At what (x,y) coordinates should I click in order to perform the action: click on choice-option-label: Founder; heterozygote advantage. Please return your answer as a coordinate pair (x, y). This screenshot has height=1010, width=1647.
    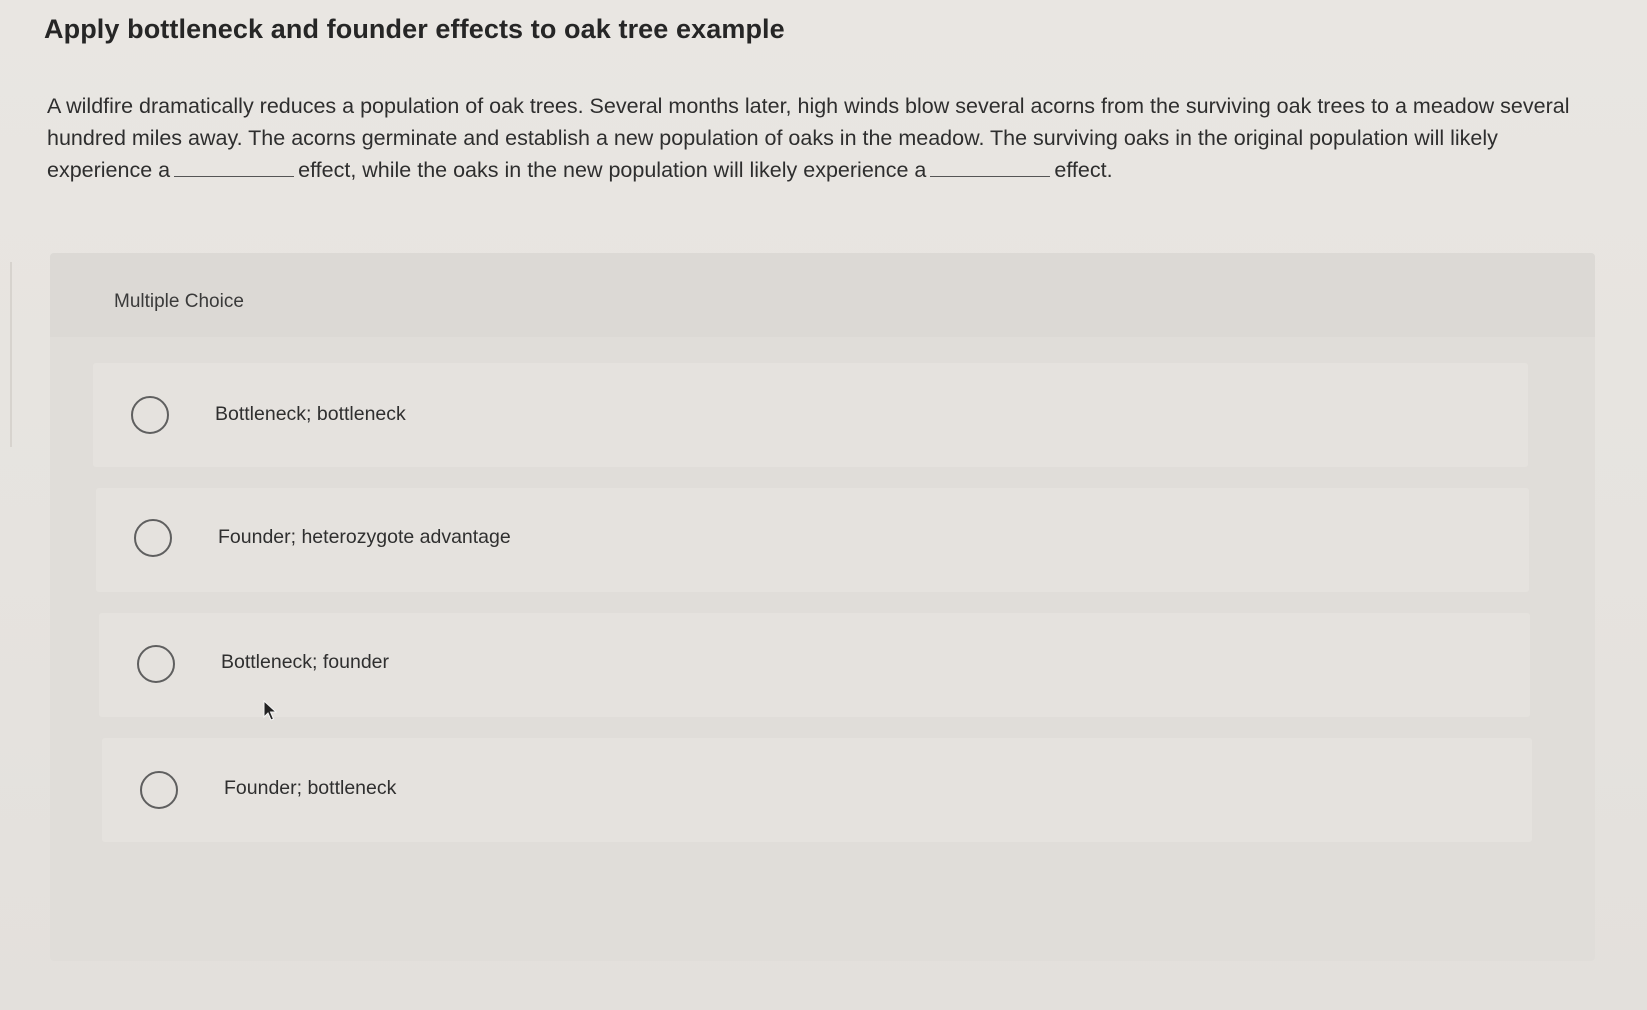
    Looking at the image, I should click on (364, 537).